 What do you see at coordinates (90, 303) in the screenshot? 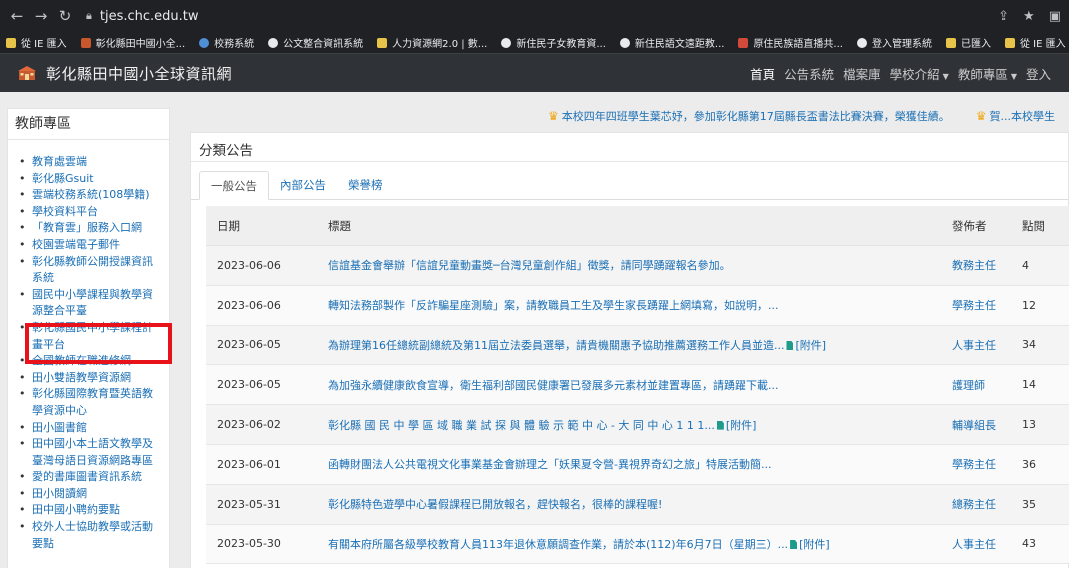
I see `sidebar-link: 國民中小學課程與教學資源整合平臺` at bounding box center [90, 303].